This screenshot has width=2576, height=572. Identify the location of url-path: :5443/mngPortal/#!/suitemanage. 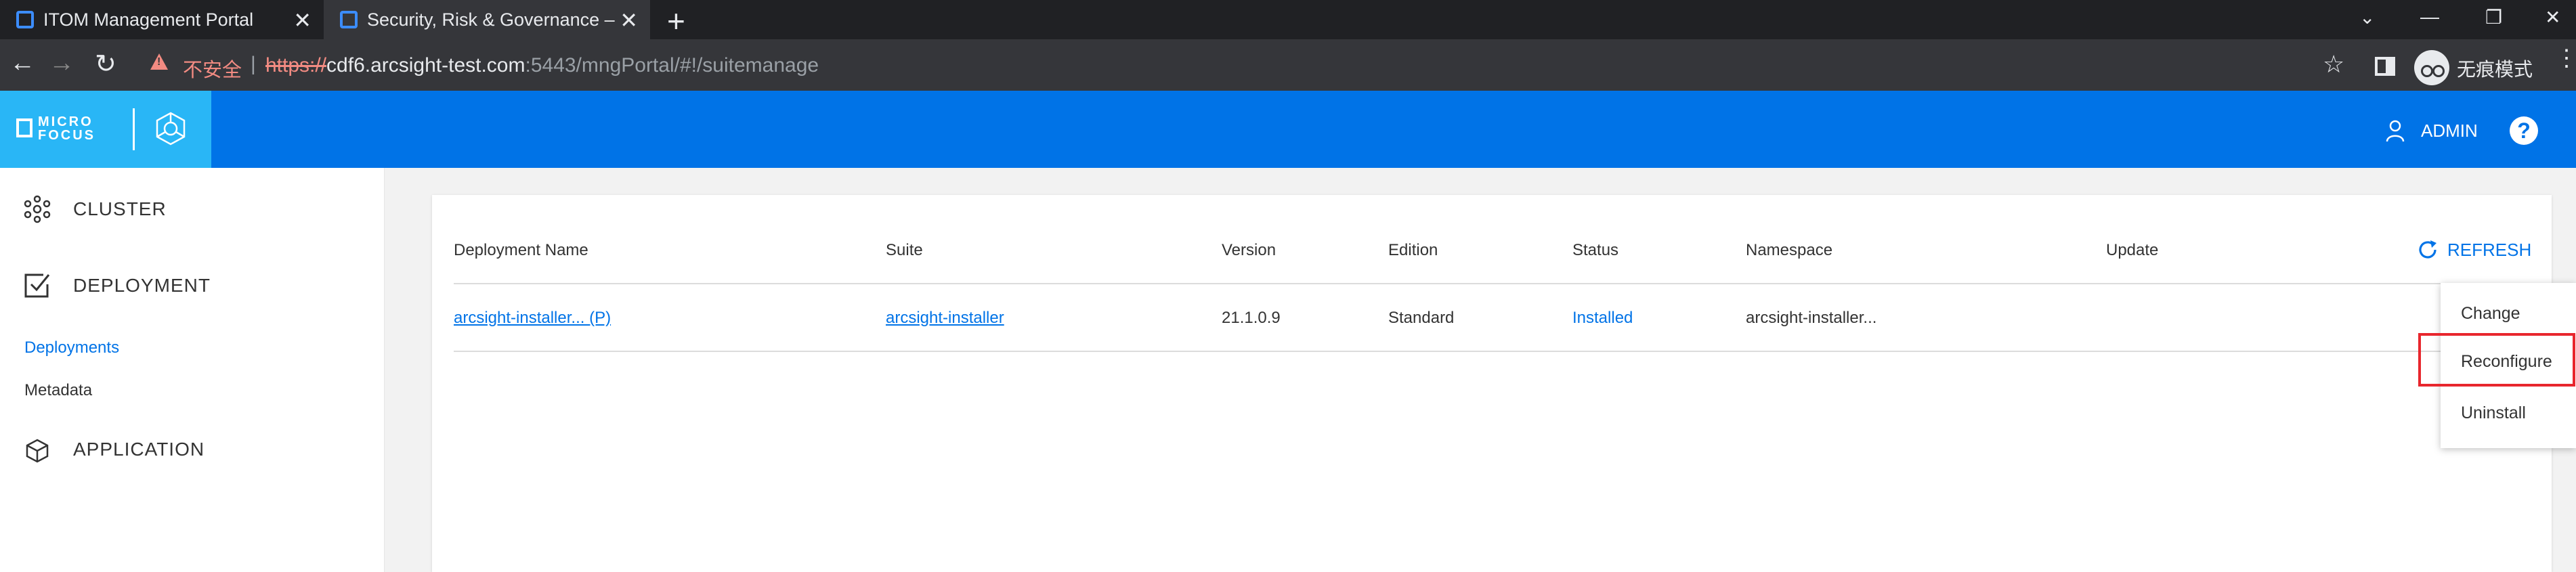
(672, 65).